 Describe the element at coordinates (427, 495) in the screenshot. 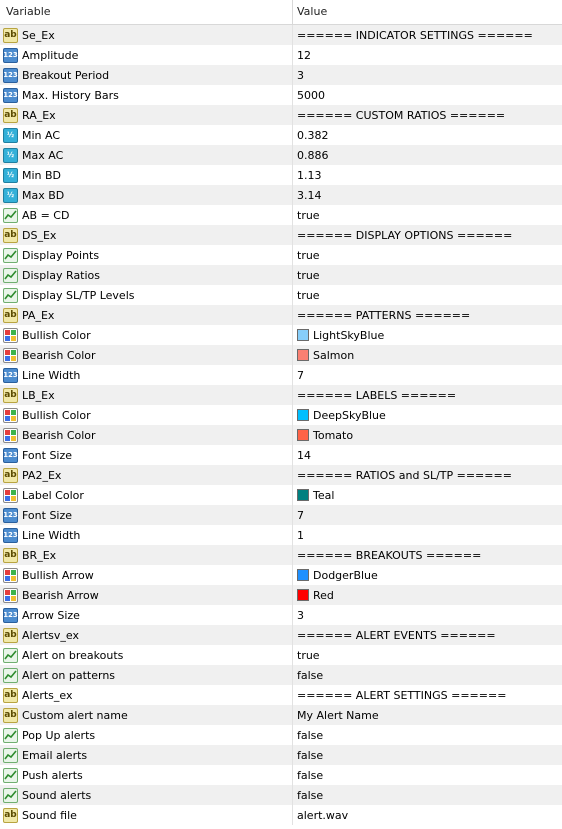

I see `param-value-cell: Teal` at that location.